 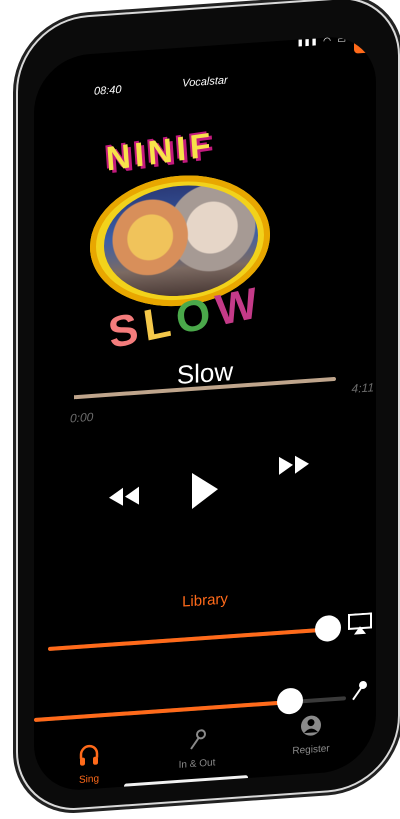 What do you see at coordinates (180, 238) in the screenshot?
I see `album-art: NINIF SLOW` at bounding box center [180, 238].